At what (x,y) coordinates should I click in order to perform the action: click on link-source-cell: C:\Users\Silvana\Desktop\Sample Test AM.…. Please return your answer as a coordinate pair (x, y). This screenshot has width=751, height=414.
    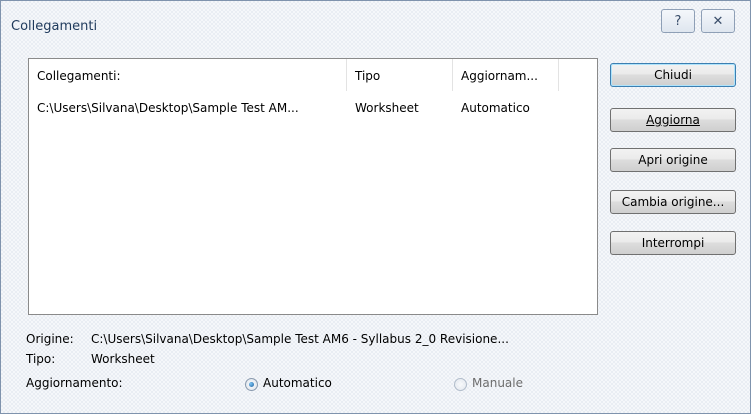
    Looking at the image, I should click on (168, 108).